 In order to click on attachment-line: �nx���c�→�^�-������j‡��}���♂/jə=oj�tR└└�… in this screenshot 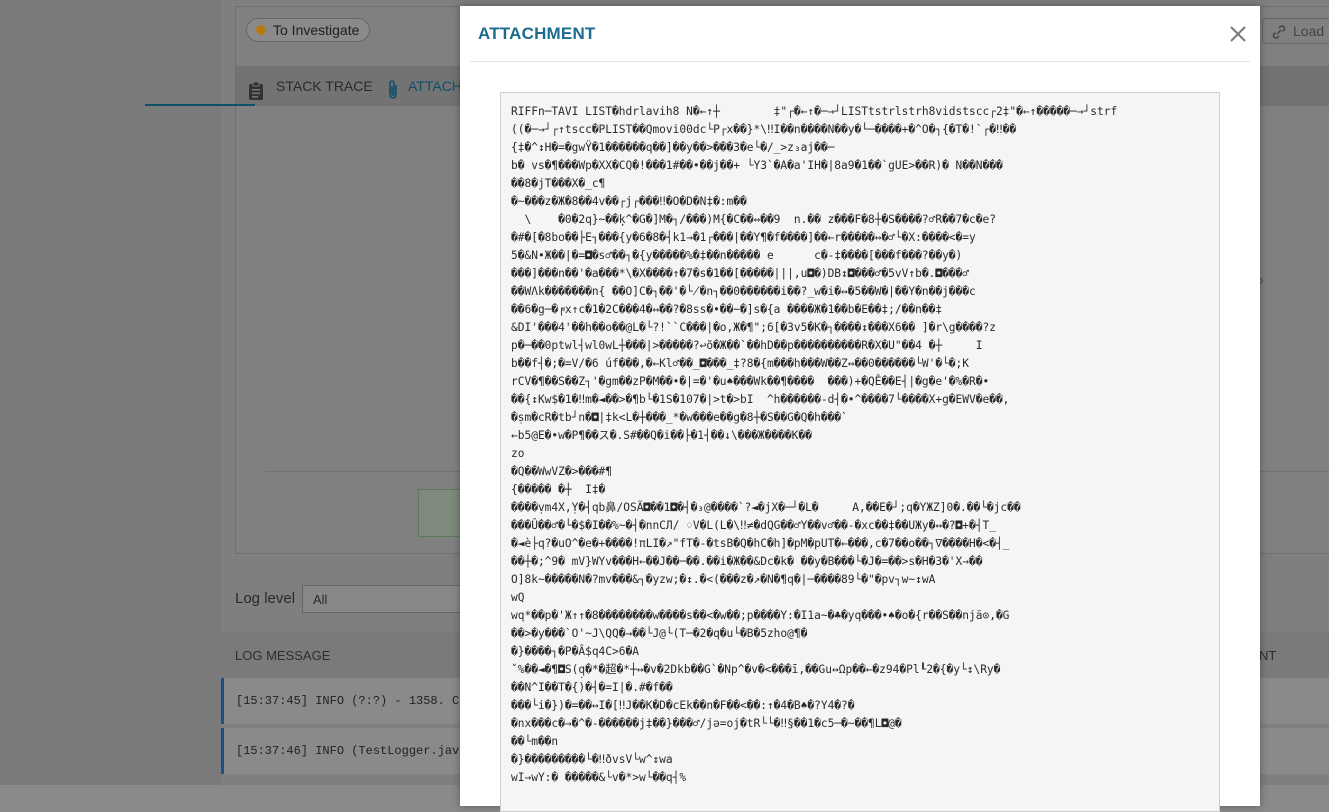, I will do `click(706, 723)`.